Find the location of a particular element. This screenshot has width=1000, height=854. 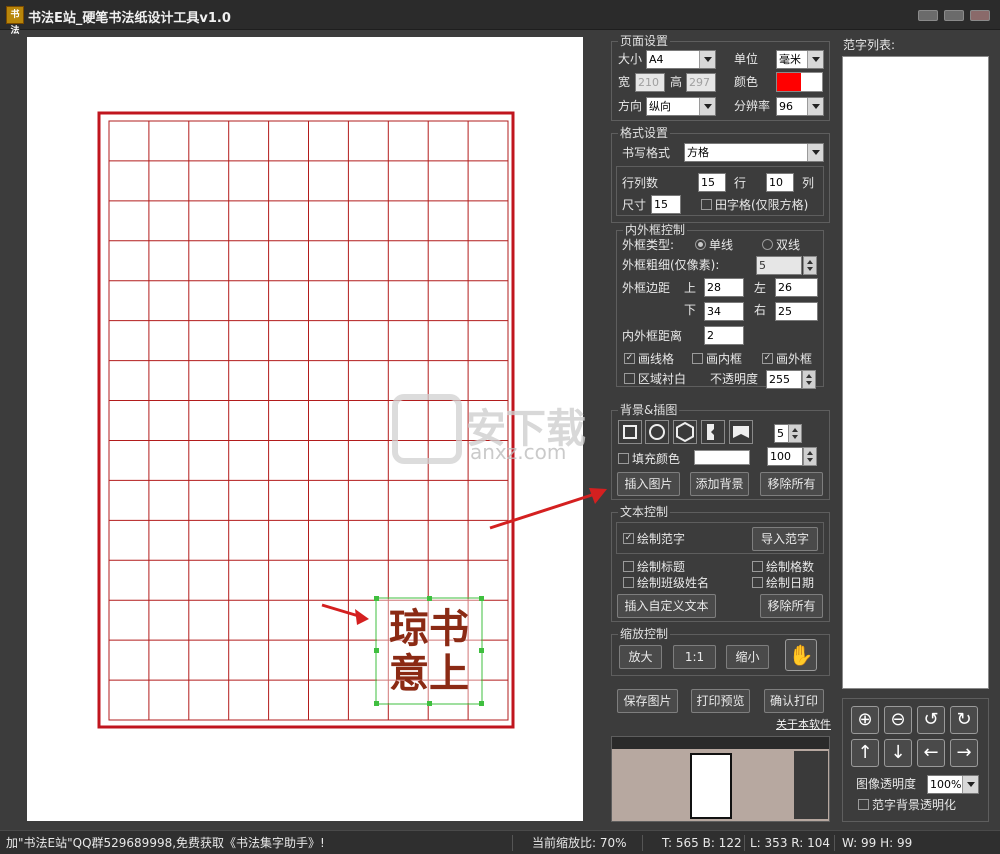

rotate-left-button: ↺ is located at coordinates (931, 720).